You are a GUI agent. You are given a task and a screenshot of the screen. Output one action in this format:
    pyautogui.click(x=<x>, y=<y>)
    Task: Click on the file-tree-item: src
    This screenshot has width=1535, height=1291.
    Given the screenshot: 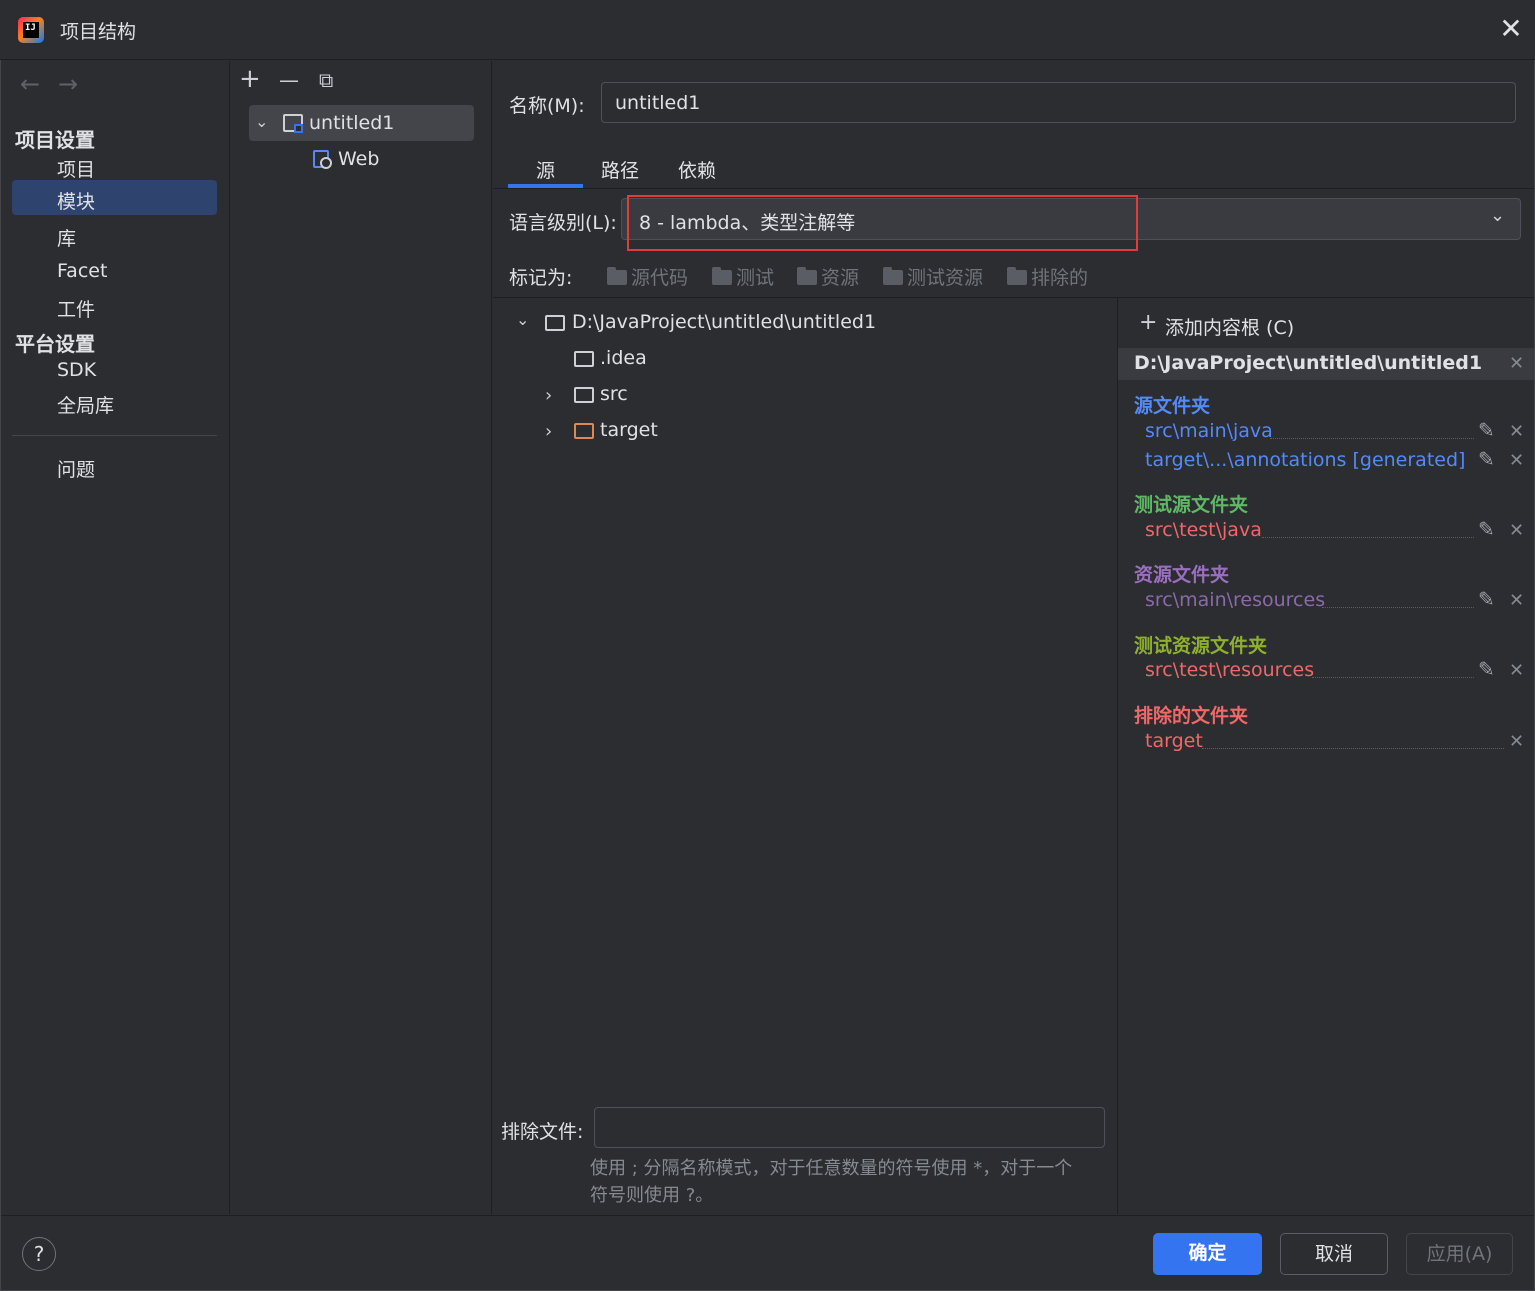 What is the action you would take?
    pyautogui.click(x=614, y=394)
    